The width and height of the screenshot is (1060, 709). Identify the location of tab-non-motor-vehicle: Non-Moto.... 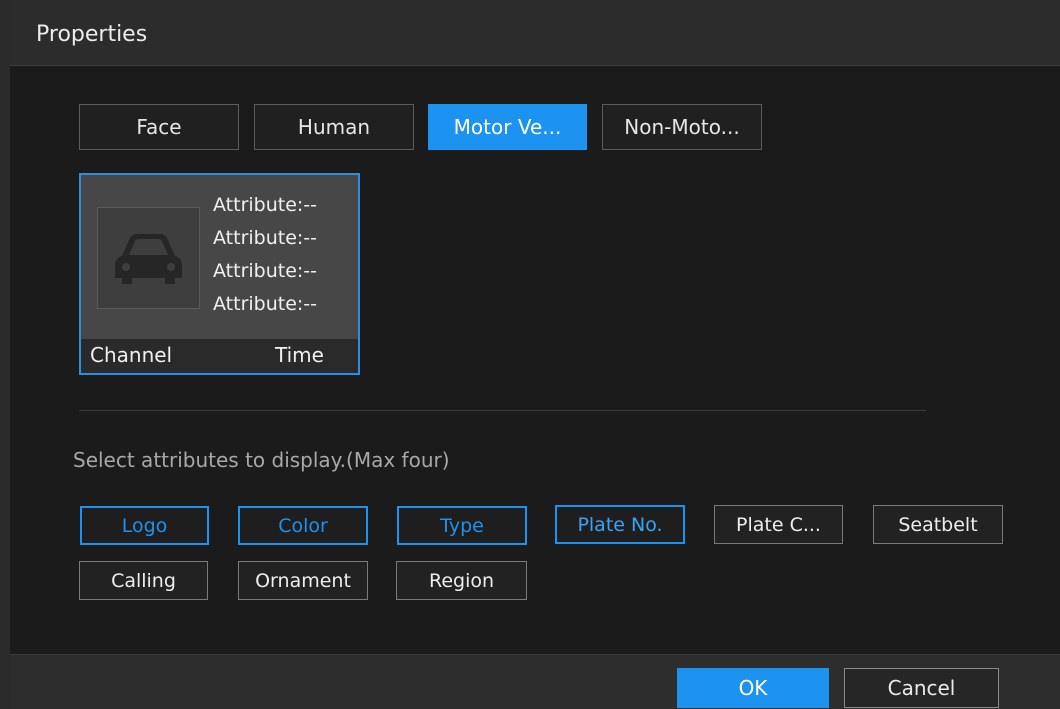
(682, 127).